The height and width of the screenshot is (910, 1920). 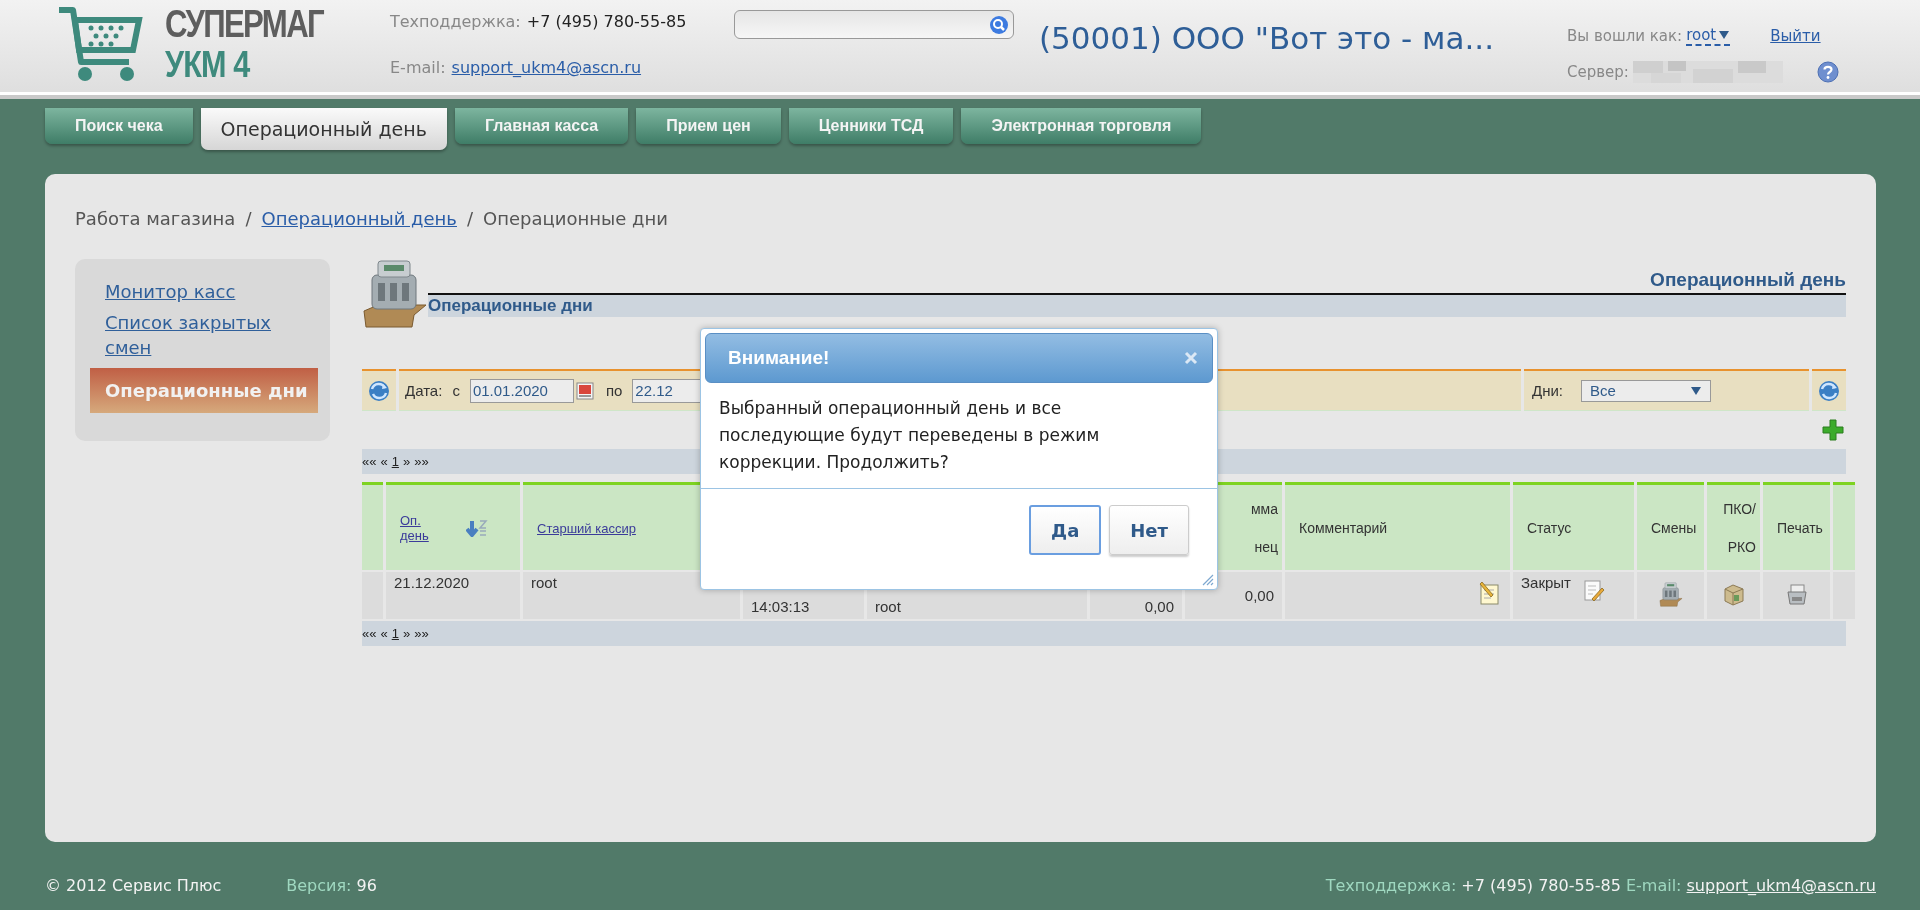 What do you see at coordinates (1796, 526) in the screenshot?
I see `column-header: Печать` at bounding box center [1796, 526].